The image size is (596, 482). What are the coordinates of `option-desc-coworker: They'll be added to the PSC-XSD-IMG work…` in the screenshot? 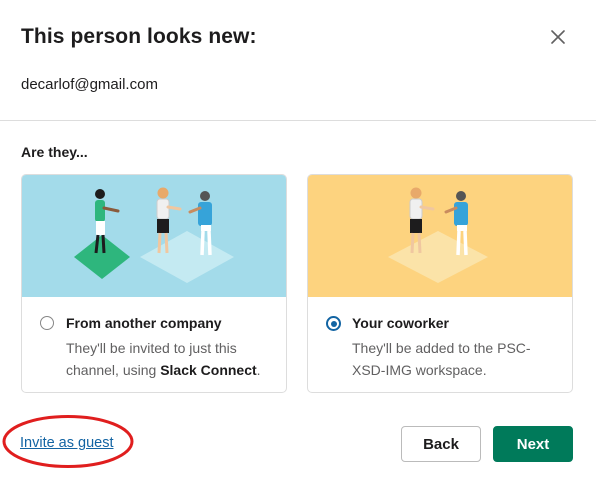 It's located at (441, 359).